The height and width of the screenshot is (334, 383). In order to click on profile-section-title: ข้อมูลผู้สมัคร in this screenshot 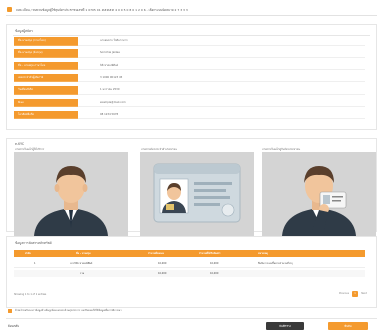, I will do `click(24, 31)`.